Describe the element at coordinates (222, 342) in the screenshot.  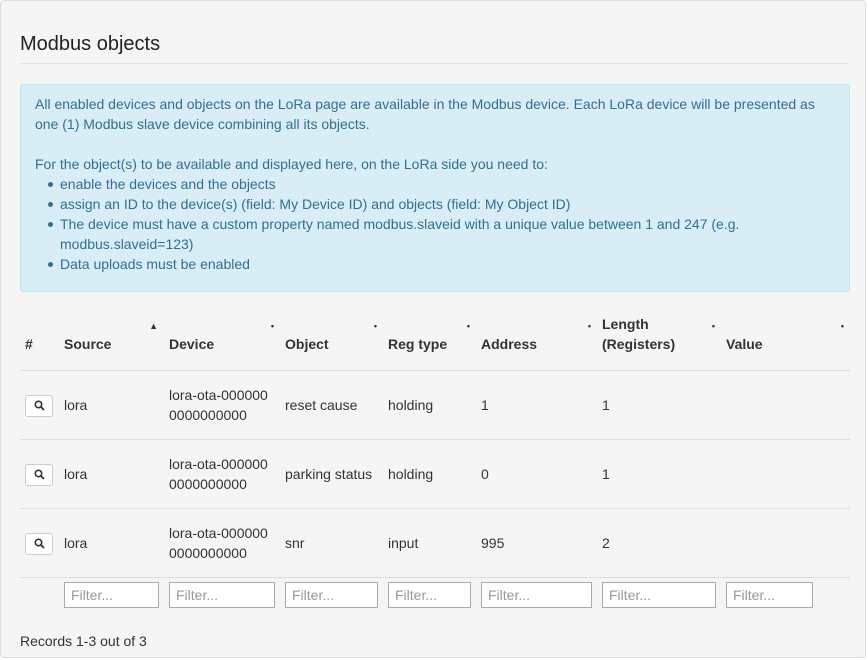
I see `col-header-device: Device •` at that location.